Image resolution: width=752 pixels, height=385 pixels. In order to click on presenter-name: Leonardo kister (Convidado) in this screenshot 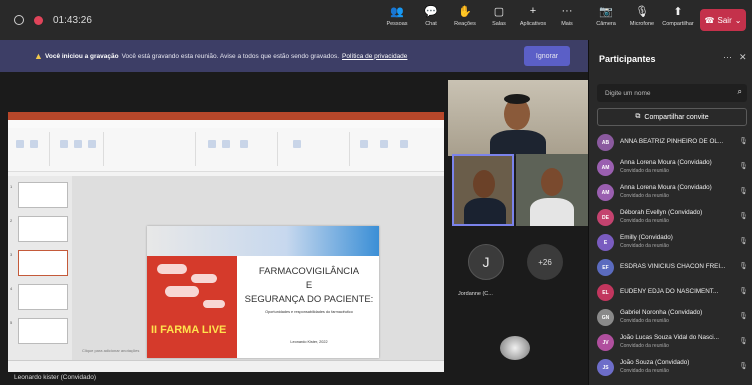, I will do `click(55, 377)`.